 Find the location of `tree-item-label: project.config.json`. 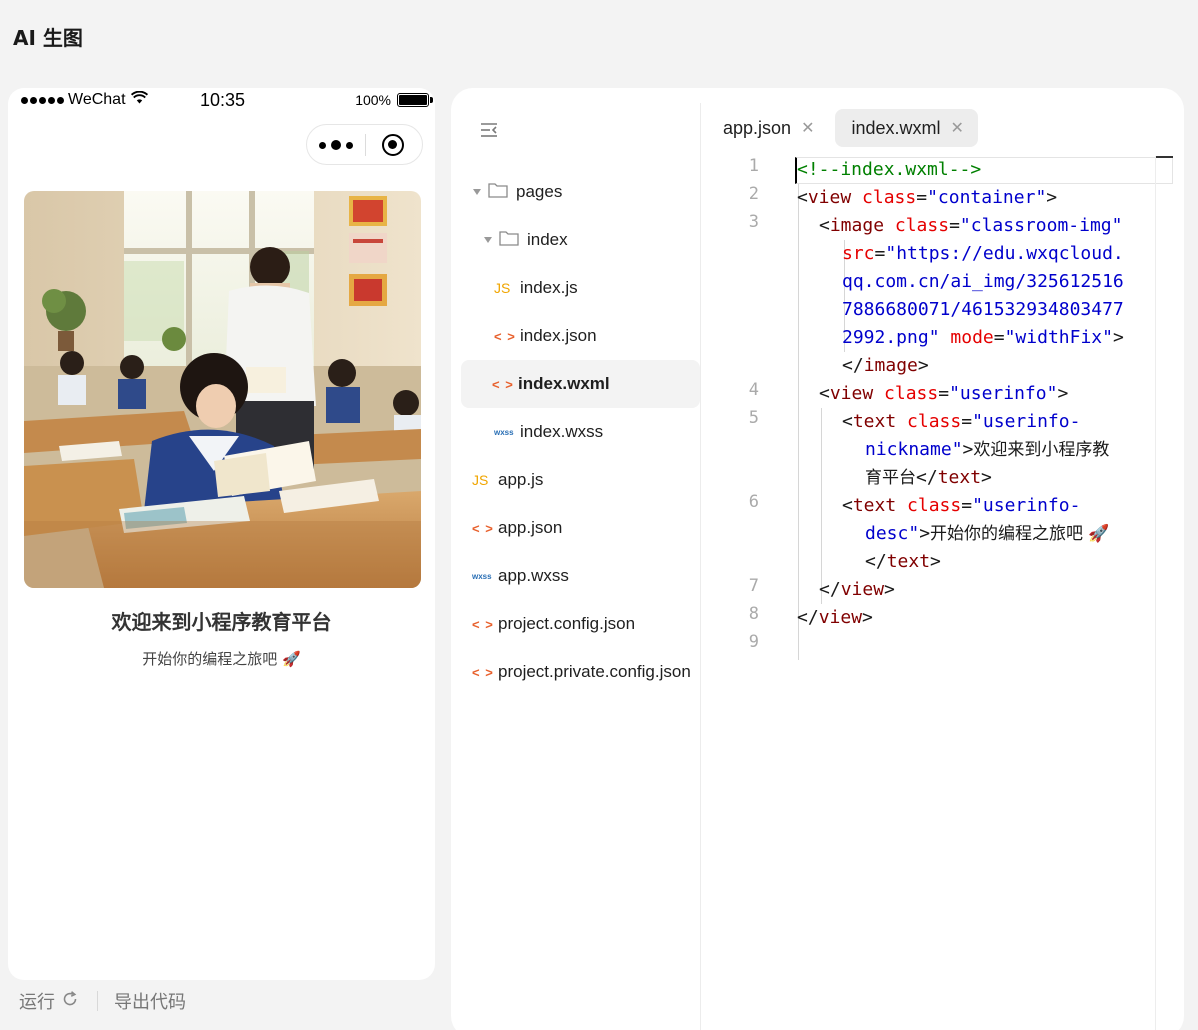

tree-item-label: project.config.json is located at coordinates (567, 623).